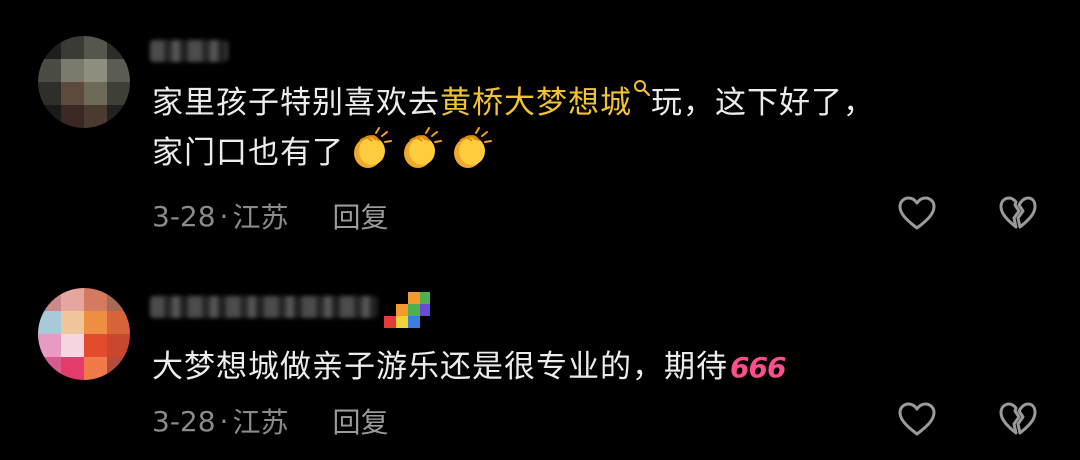 The height and width of the screenshot is (460, 1080). What do you see at coordinates (758, 367) in the screenshot?
I see `emoji-666: 666` at bounding box center [758, 367].